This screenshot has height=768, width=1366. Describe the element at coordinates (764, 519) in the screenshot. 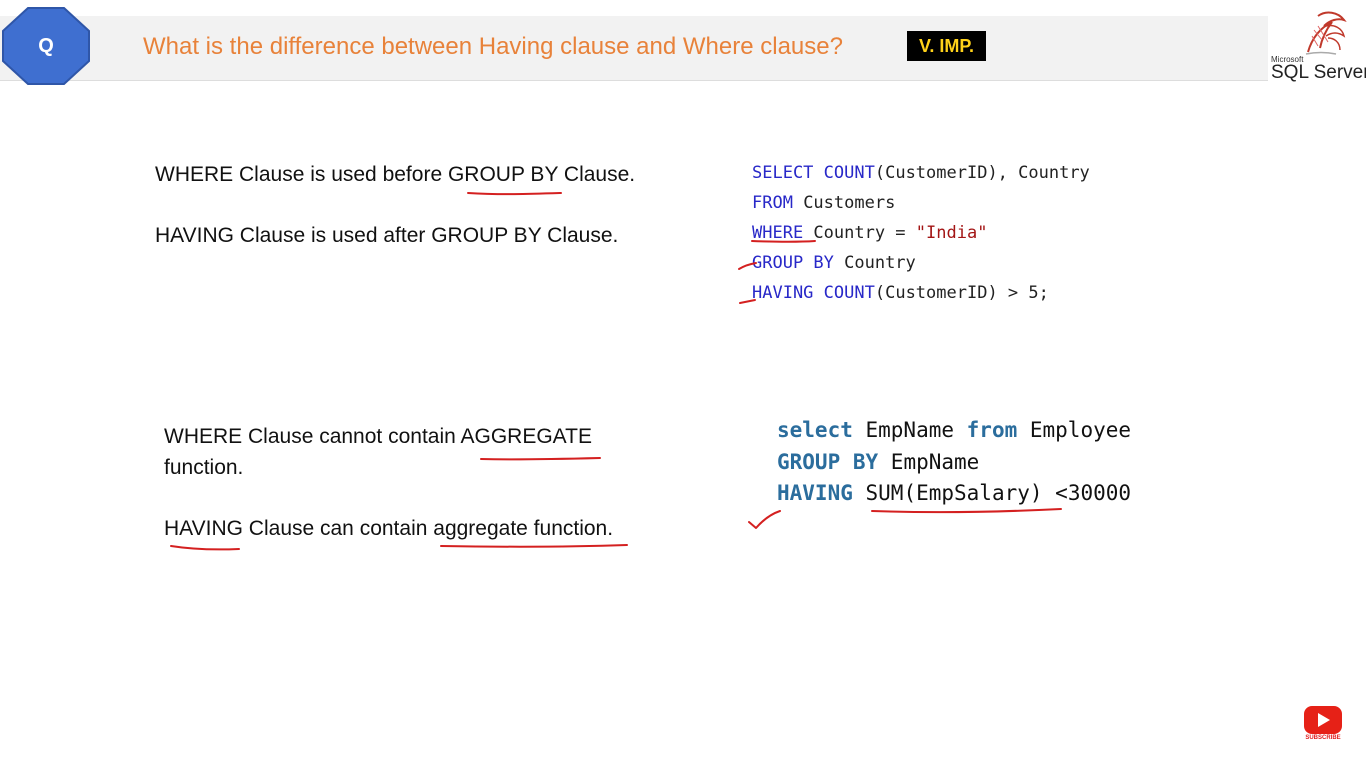

I see `check-mark` at that location.